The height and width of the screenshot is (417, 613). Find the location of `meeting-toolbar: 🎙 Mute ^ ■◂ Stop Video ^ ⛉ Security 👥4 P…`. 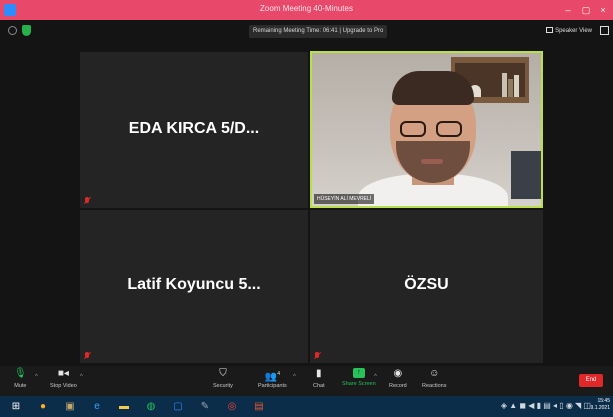

meeting-toolbar: 🎙 Mute ^ ■◂ Stop Video ^ ⛉ Security 👥4 P… is located at coordinates (306, 381).